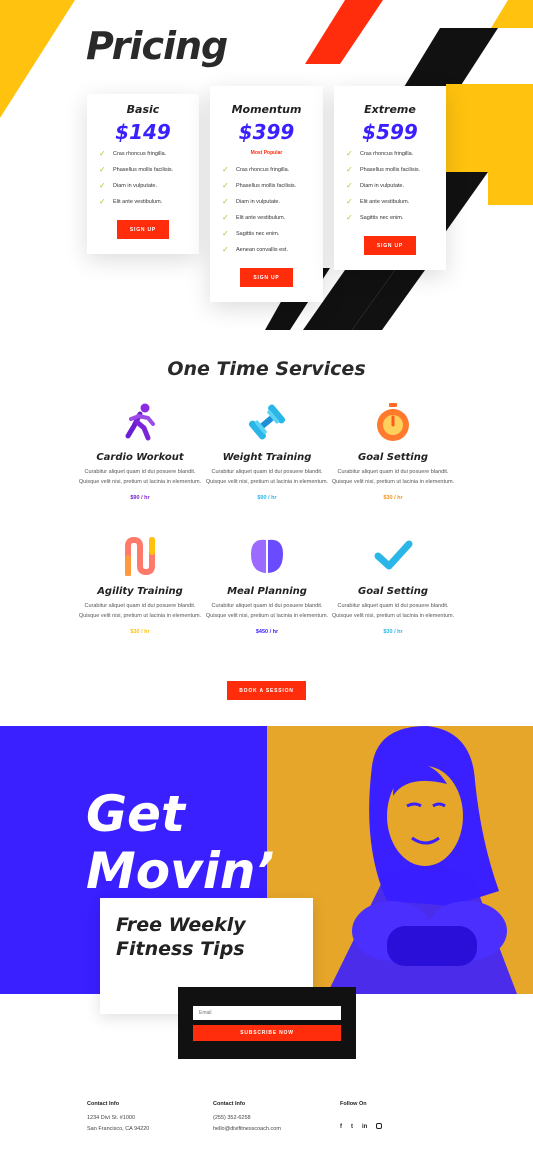 This screenshot has width=533, height=1160. I want to click on plan-name: Extreme, so click(390, 109).